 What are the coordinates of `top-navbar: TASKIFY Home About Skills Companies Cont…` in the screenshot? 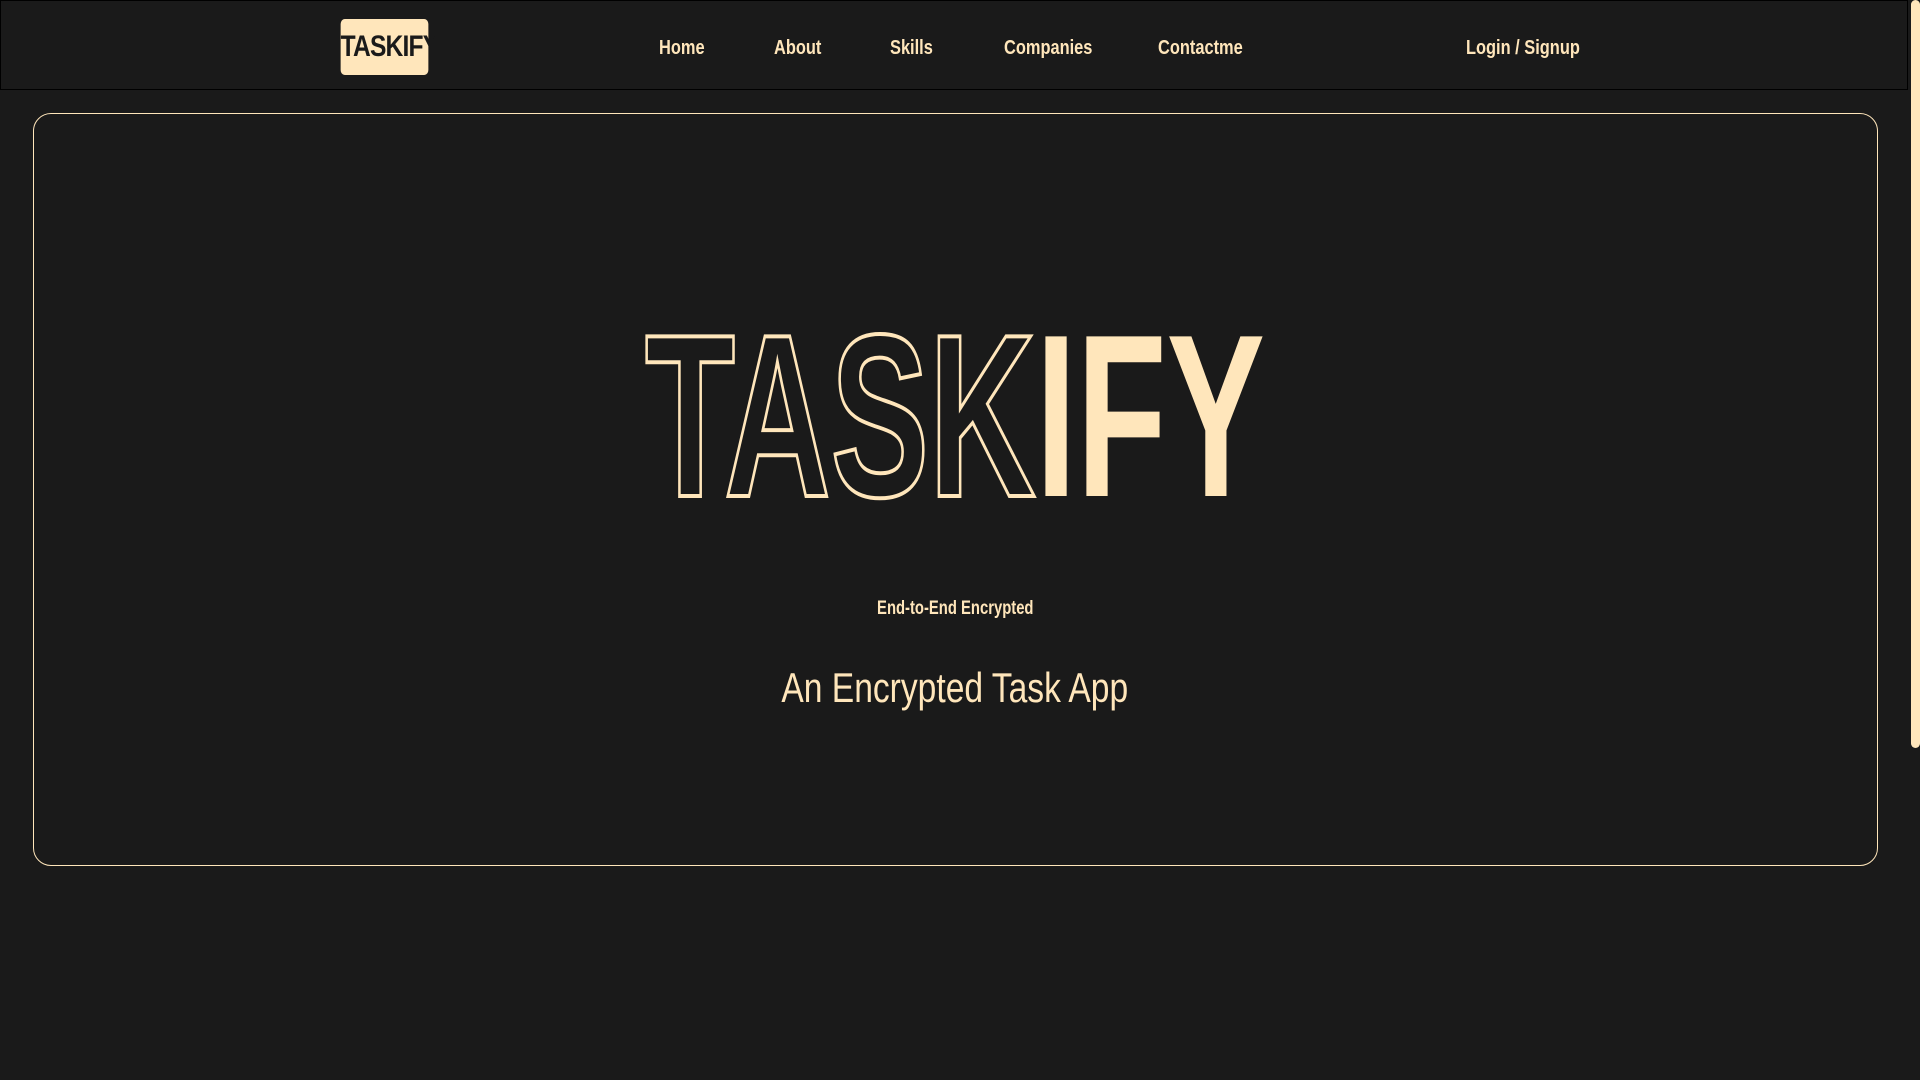 It's located at (954, 45).